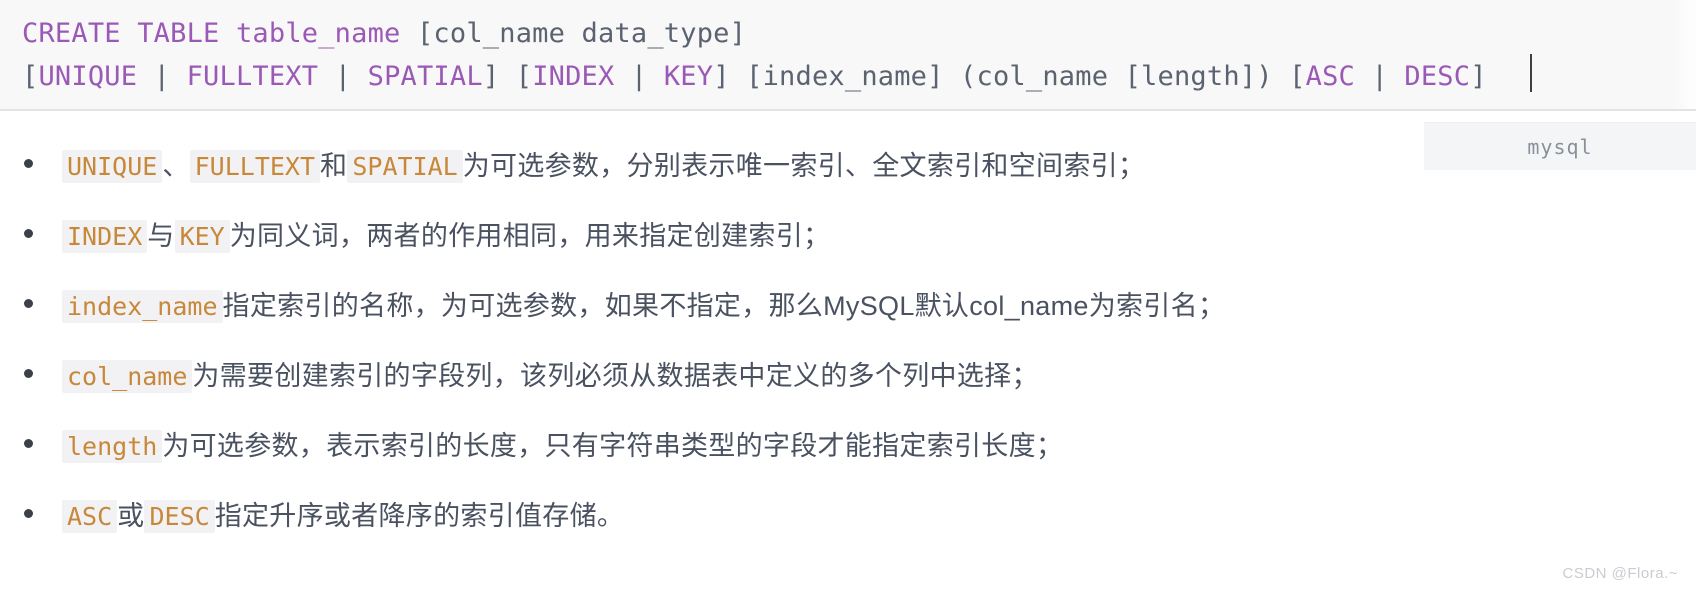  I want to click on list-item-text: INDEX 与 KEY 为同义词，两者的作用相同，用来指定创建索引；, so click(446, 233).